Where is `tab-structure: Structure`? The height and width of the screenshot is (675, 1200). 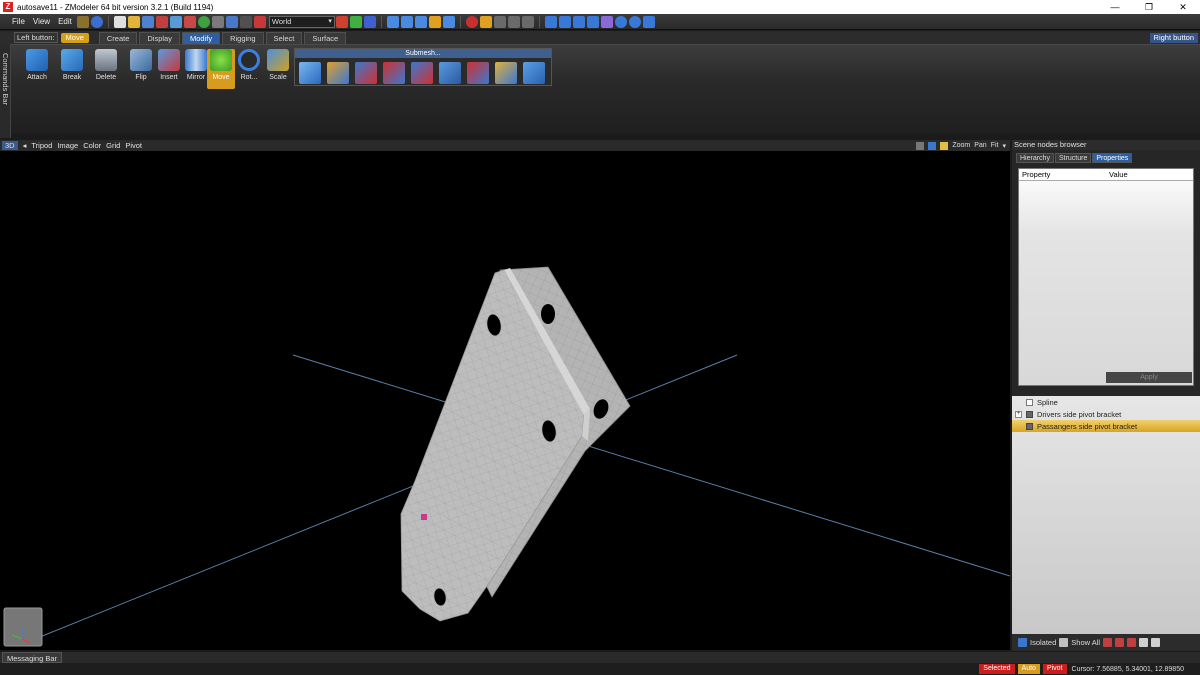 tab-structure: Structure is located at coordinates (1073, 158).